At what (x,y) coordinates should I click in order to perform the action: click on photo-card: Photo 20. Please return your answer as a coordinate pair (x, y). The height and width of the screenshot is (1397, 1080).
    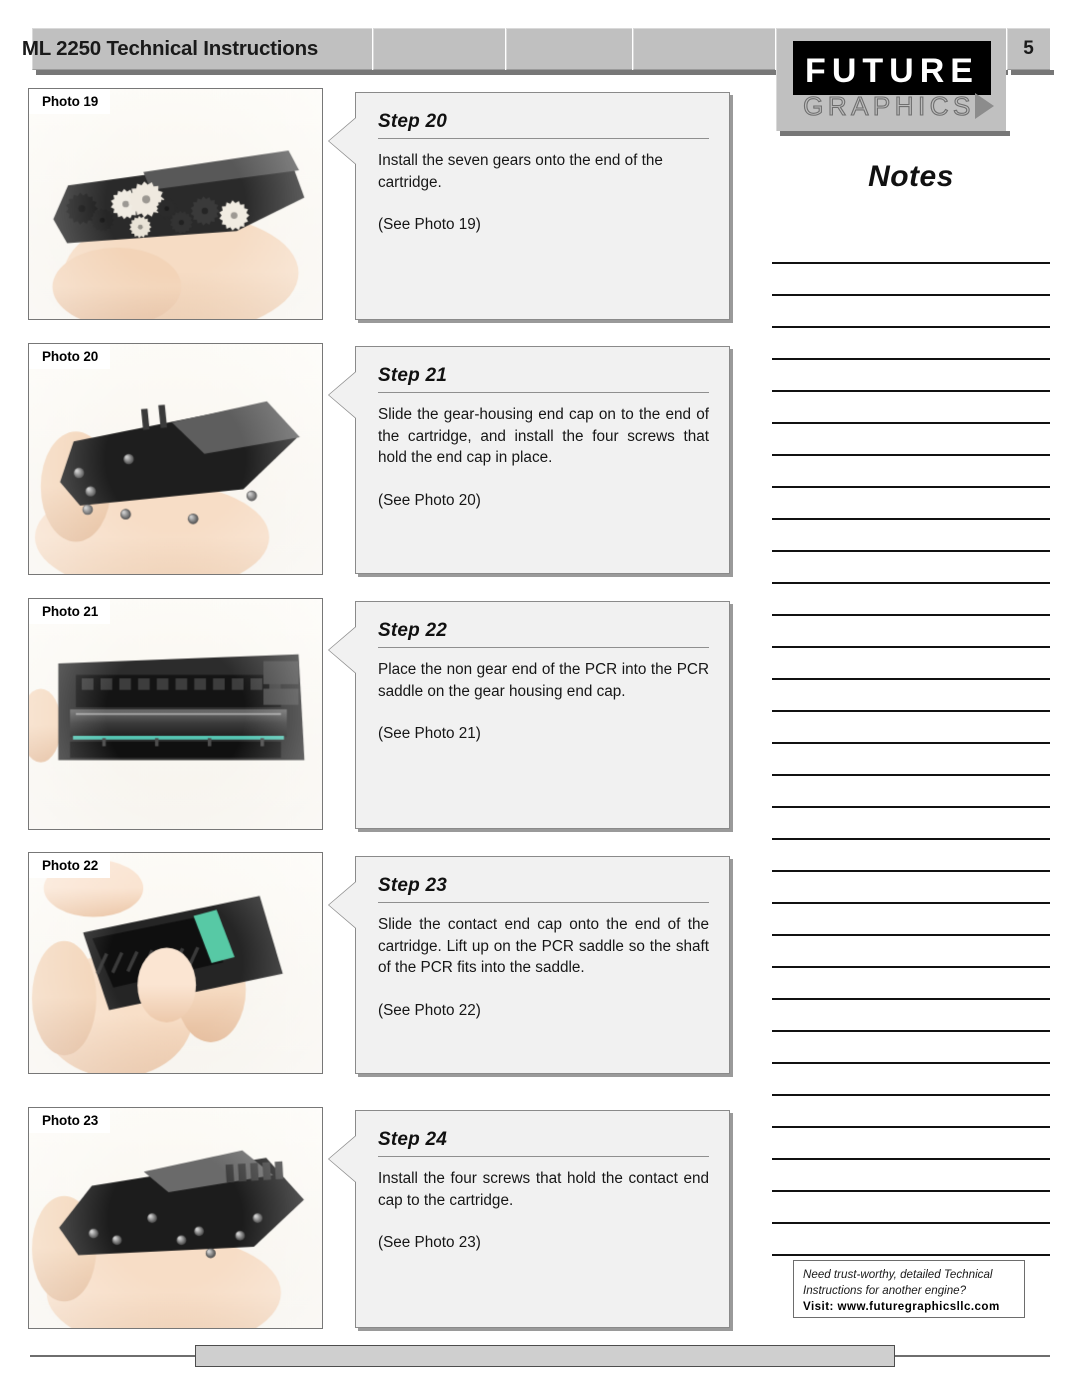
    Looking at the image, I should click on (175, 459).